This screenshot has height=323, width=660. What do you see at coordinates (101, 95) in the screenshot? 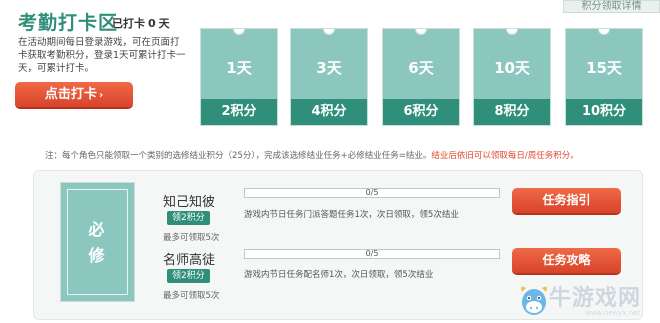
I see `chevron-right-icon: ›` at bounding box center [101, 95].